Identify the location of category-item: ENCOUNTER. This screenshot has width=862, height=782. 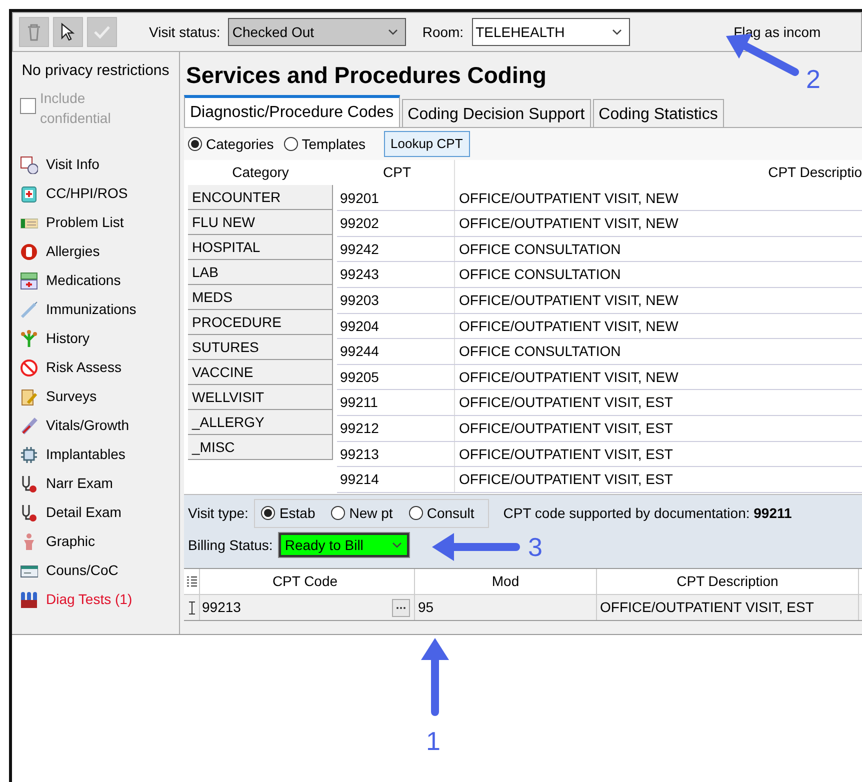
(260, 197).